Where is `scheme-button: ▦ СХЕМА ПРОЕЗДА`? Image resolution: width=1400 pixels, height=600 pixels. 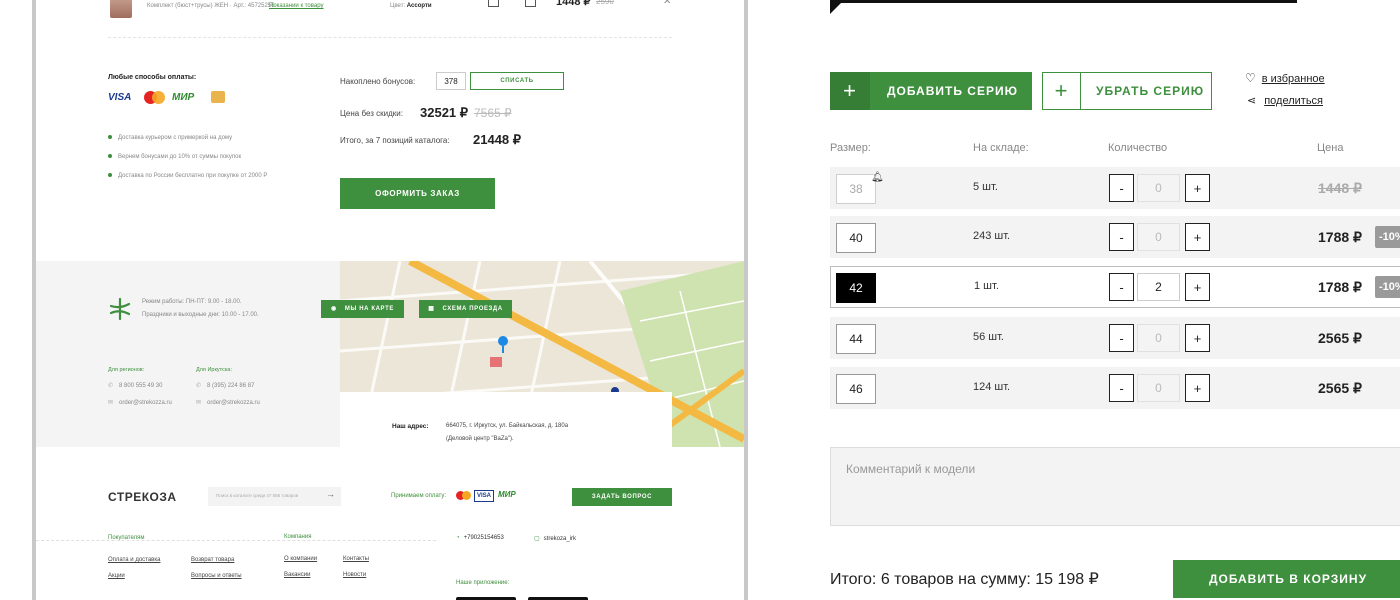 scheme-button: ▦ СХЕМА ПРОЕЗДА is located at coordinates (465, 309).